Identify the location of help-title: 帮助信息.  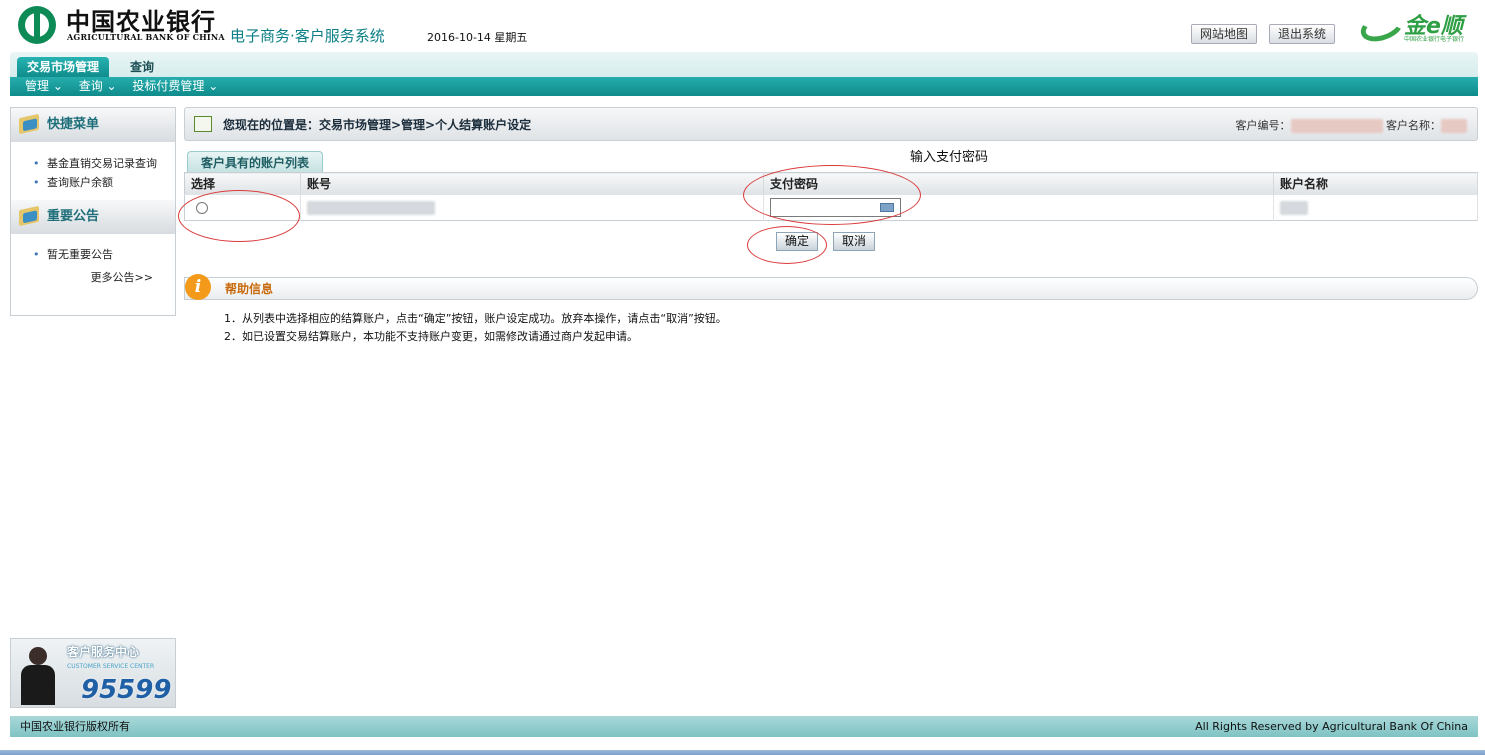
(249, 289).